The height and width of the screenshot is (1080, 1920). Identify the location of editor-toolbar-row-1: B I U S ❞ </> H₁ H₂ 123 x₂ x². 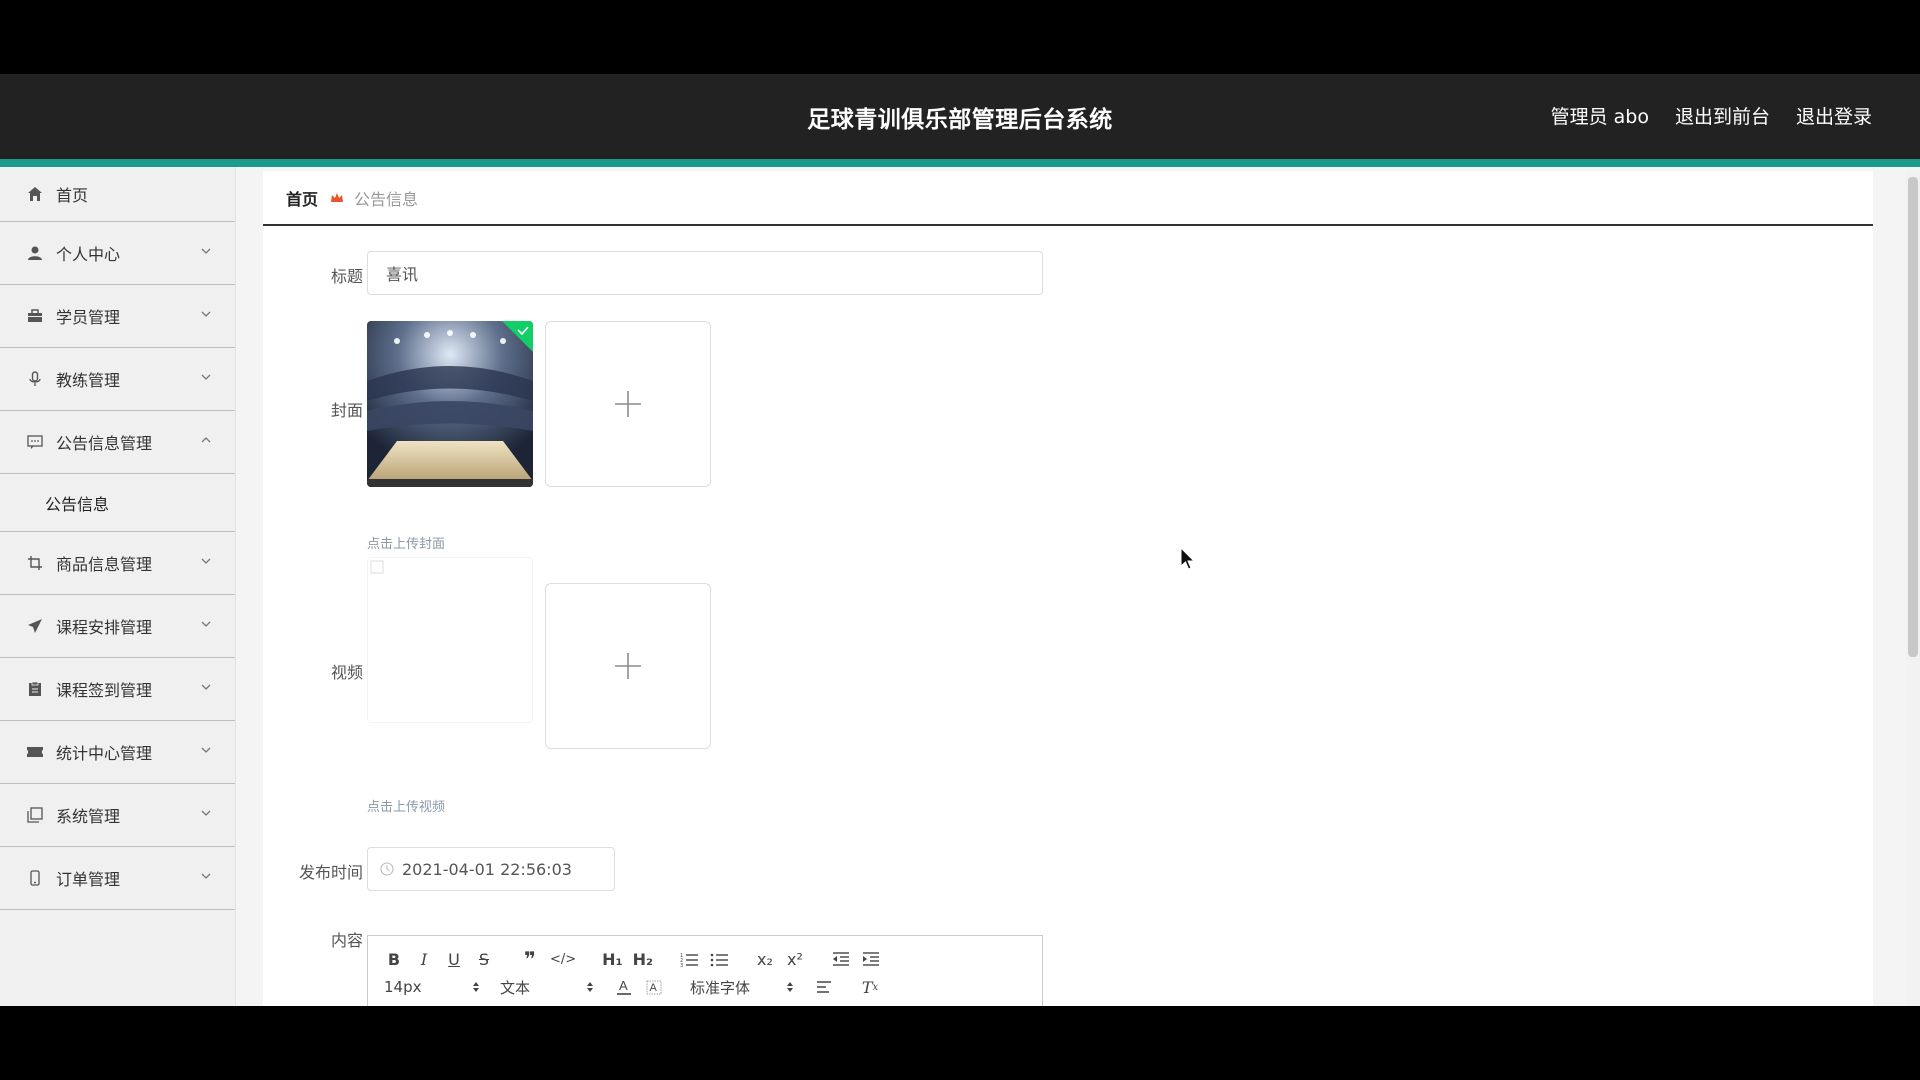
(637, 959).